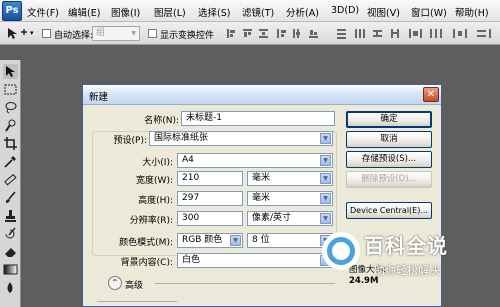 The image size is (500, 307). Describe the element at coordinates (99, 97) in the screenshot. I see `dialog-title: 新建` at that location.